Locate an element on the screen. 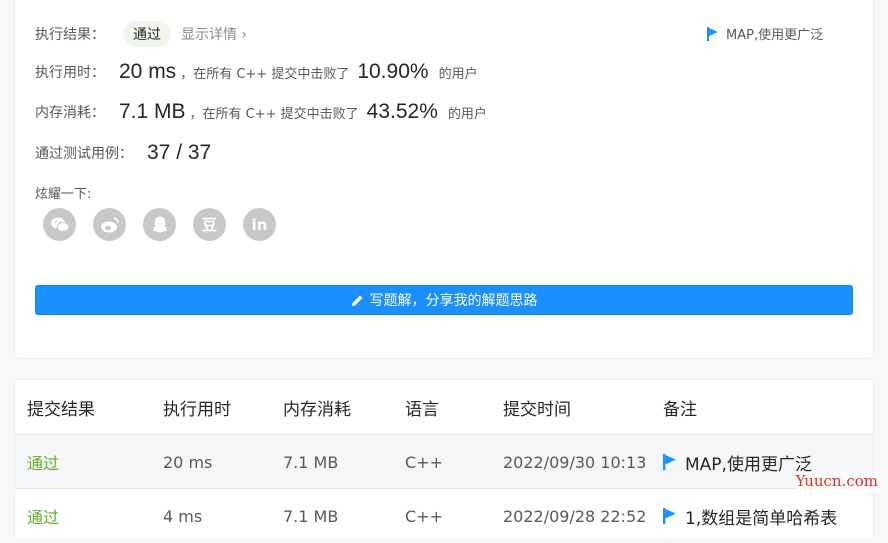 Image resolution: width=888 pixels, height=543 pixels. header-language: 语言 is located at coordinates (422, 407).